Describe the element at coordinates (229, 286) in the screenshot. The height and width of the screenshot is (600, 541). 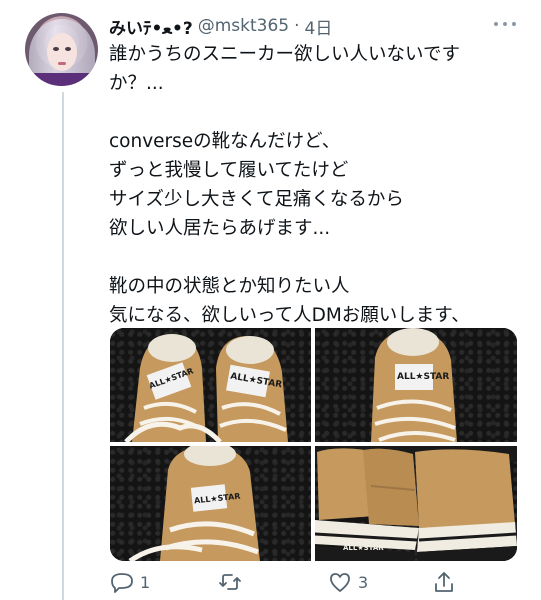
I see `tweet-line: 靴の中の状態とか知りたい人` at that location.